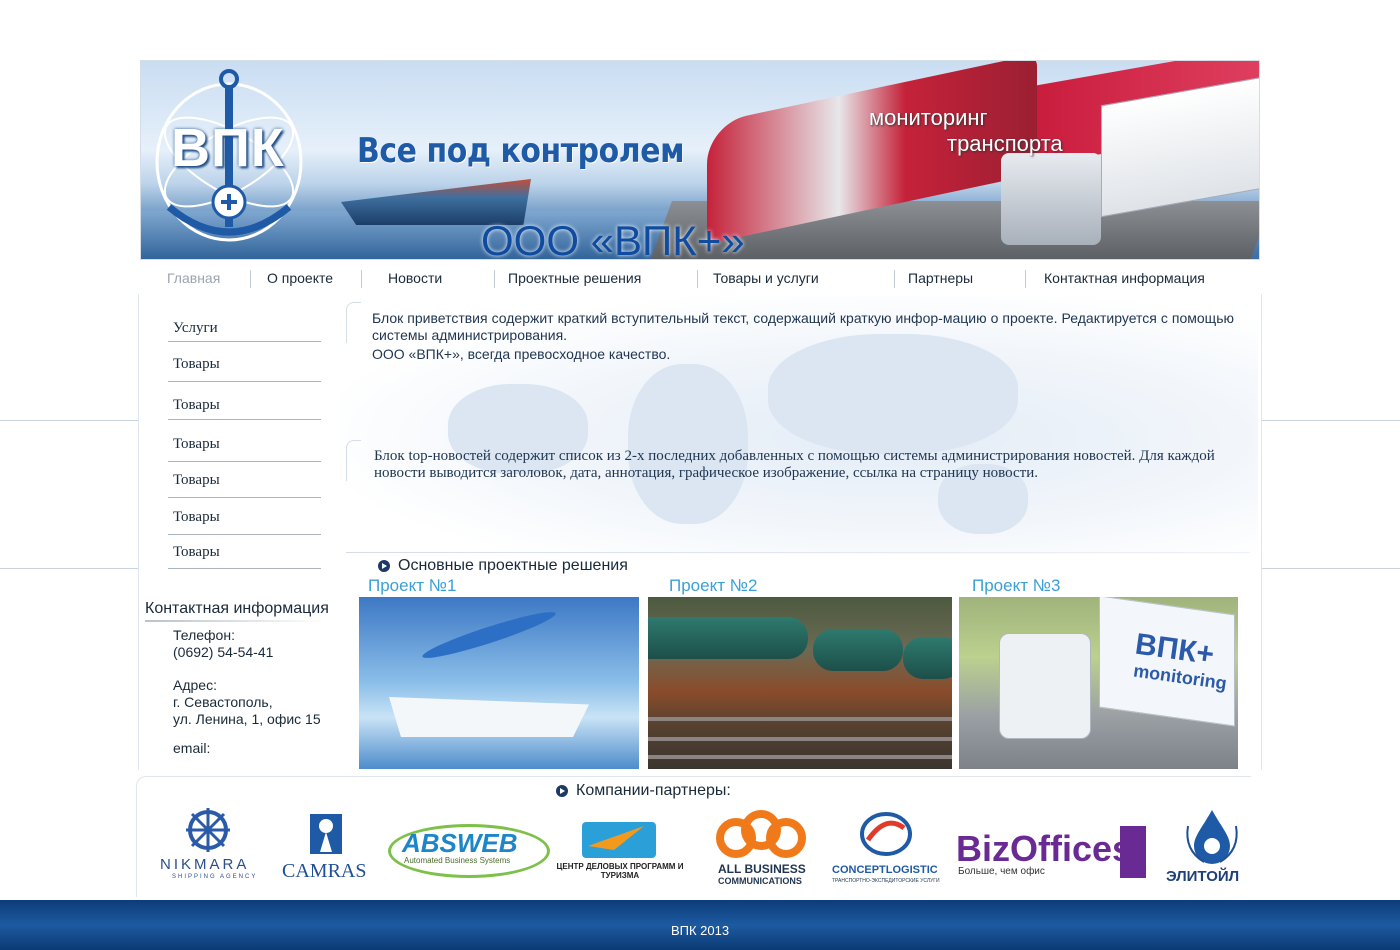 The width and height of the screenshot is (1400, 950). I want to click on contact-phone-label: Телефон:, so click(204, 635).